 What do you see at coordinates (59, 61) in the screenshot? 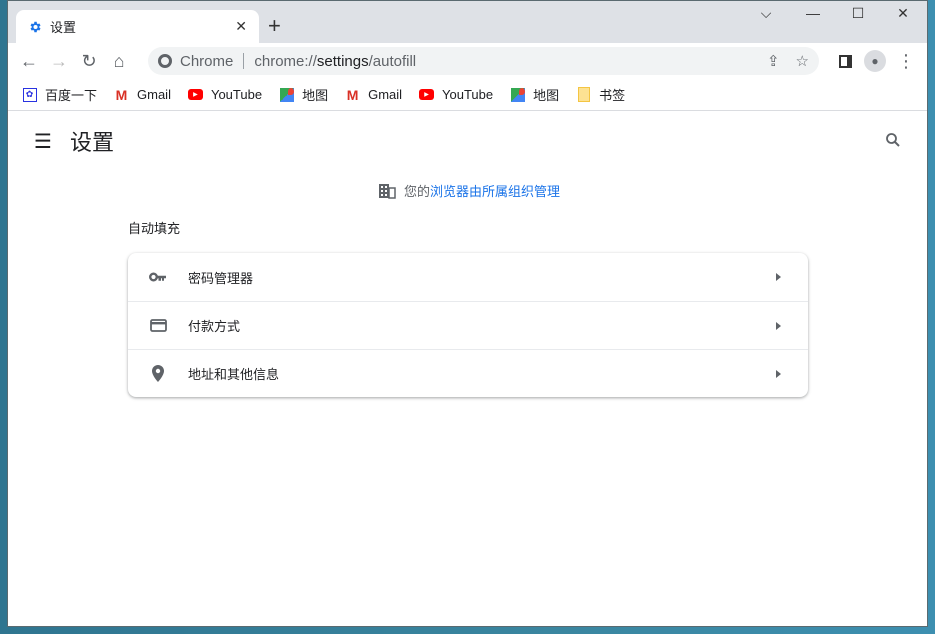
I see `forward-button: →` at bounding box center [59, 61].